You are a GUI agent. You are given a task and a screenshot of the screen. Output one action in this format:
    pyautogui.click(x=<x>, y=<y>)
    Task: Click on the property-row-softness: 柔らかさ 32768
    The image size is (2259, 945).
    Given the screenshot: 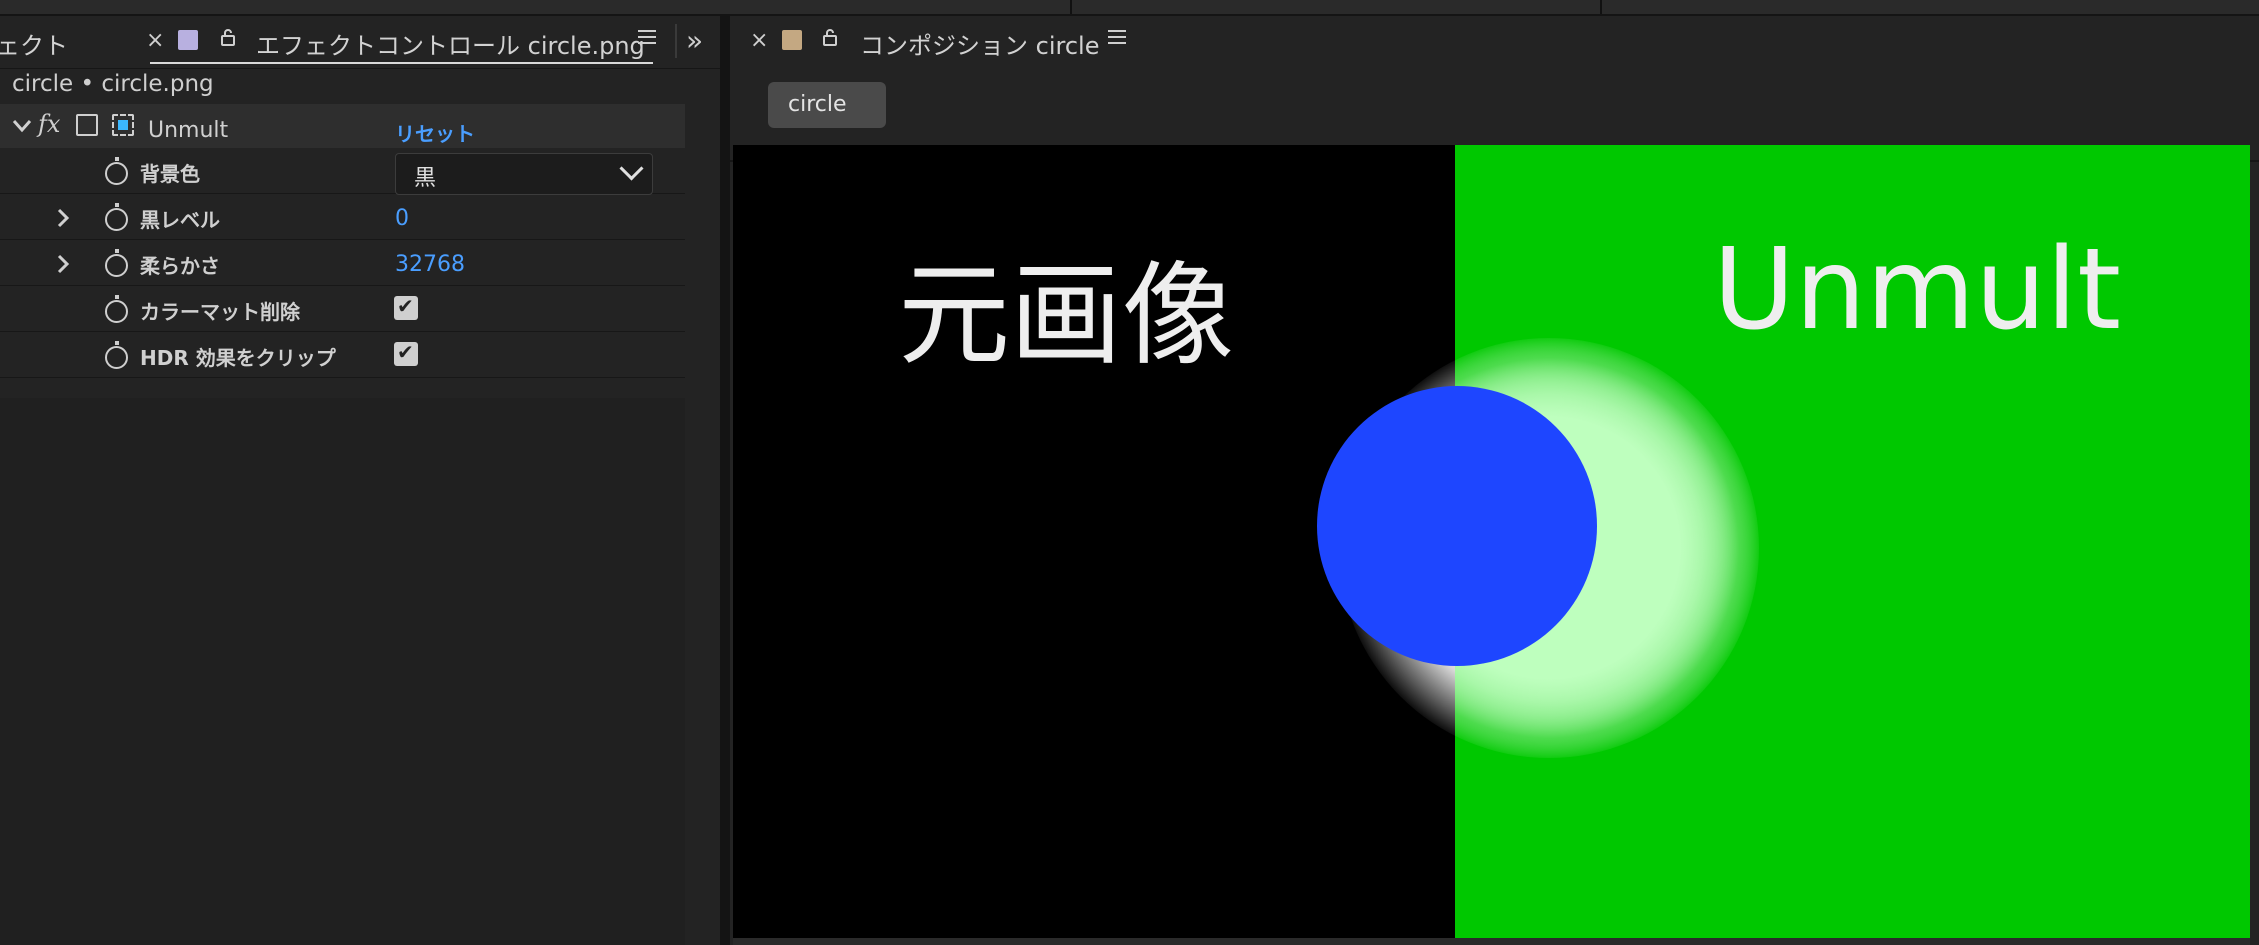 What is the action you would take?
    pyautogui.click(x=342, y=263)
    